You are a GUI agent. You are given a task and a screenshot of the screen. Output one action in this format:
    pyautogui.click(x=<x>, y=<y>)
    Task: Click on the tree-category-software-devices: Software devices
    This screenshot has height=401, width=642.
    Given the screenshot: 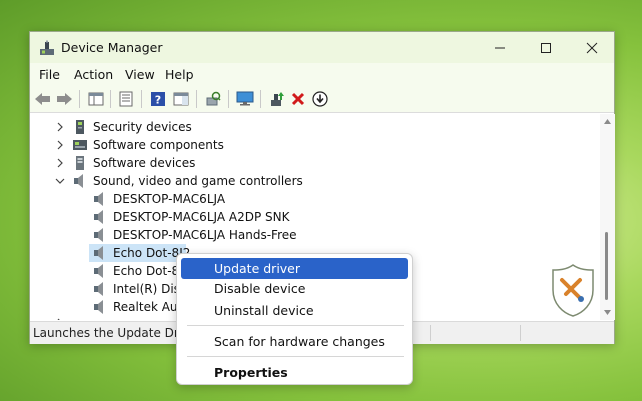 What is the action you would take?
    pyautogui.click(x=315, y=163)
    